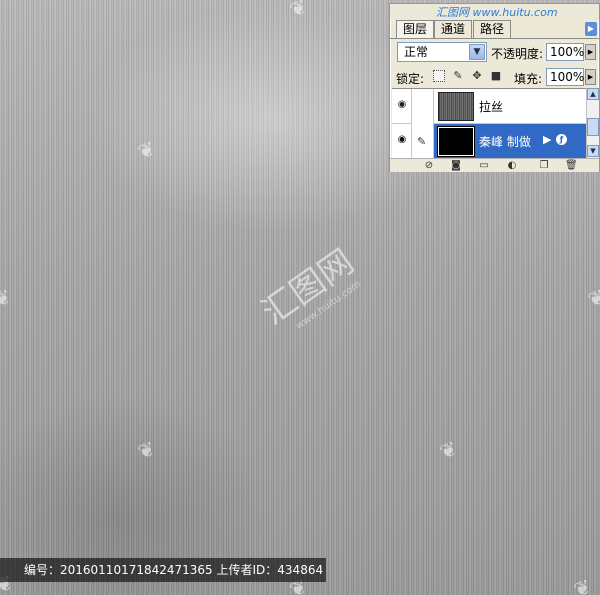  What do you see at coordinates (456, 166) in the screenshot?
I see `add-mask-icon: ◙` at bounding box center [456, 166].